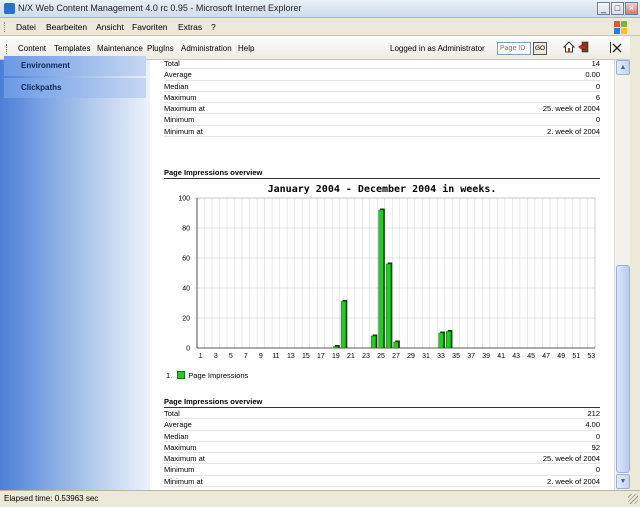 This screenshot has width=640, height=507. What do you see at coordinates (382, 448) in the screenshot?
I see `stat-row: Maximum 92` at bounding box center [382, 448].